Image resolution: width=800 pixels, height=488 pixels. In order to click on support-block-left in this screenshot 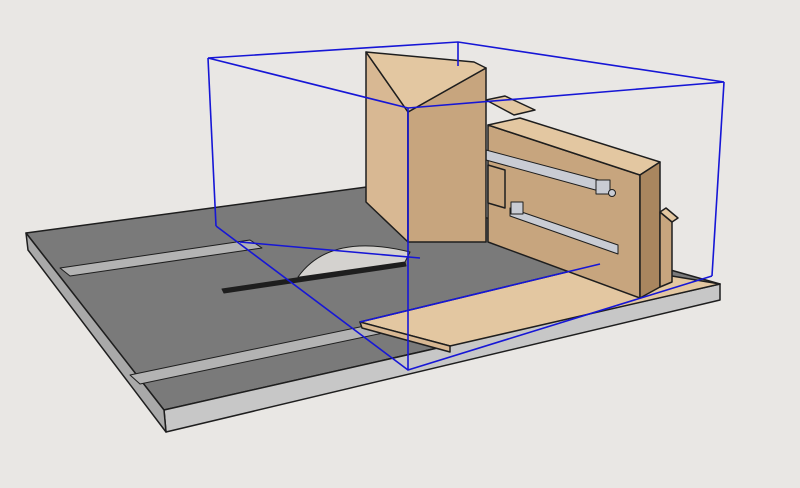, I will do `click(496, 186)`.